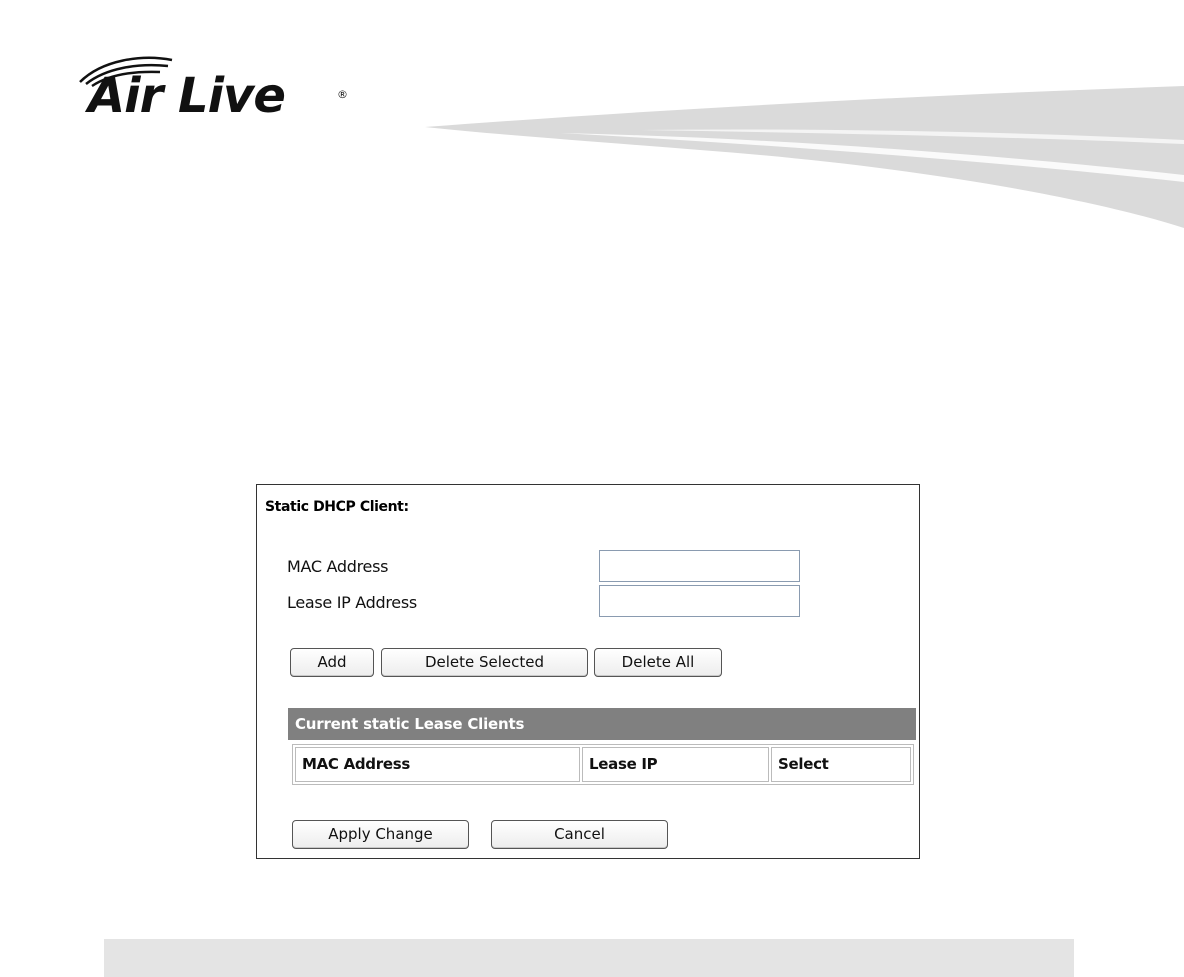  Describe the element at coordinates (589, 958) in the screenshot. I see `footer-bar` at that location.